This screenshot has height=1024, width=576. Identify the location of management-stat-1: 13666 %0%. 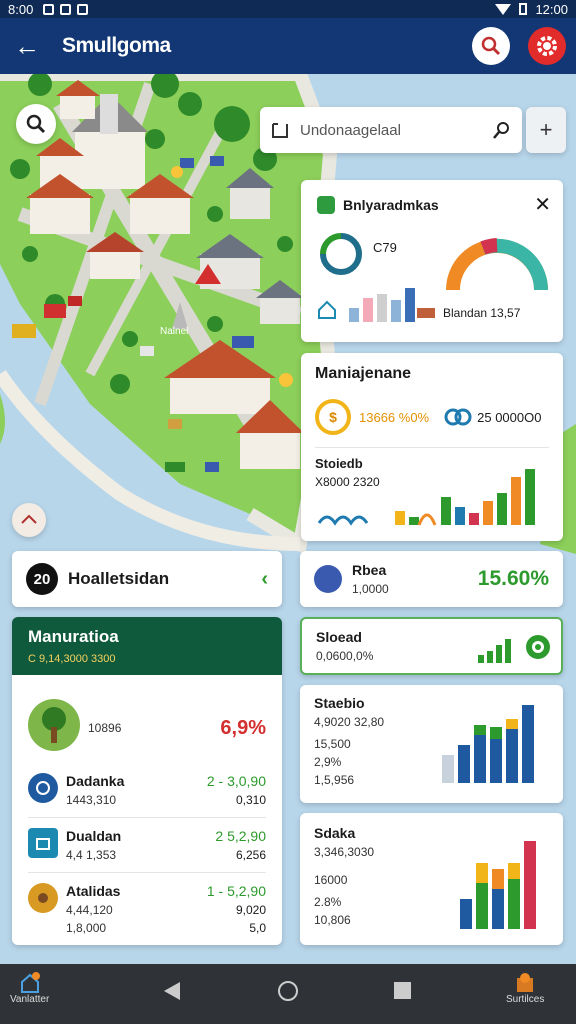
(394, 417).